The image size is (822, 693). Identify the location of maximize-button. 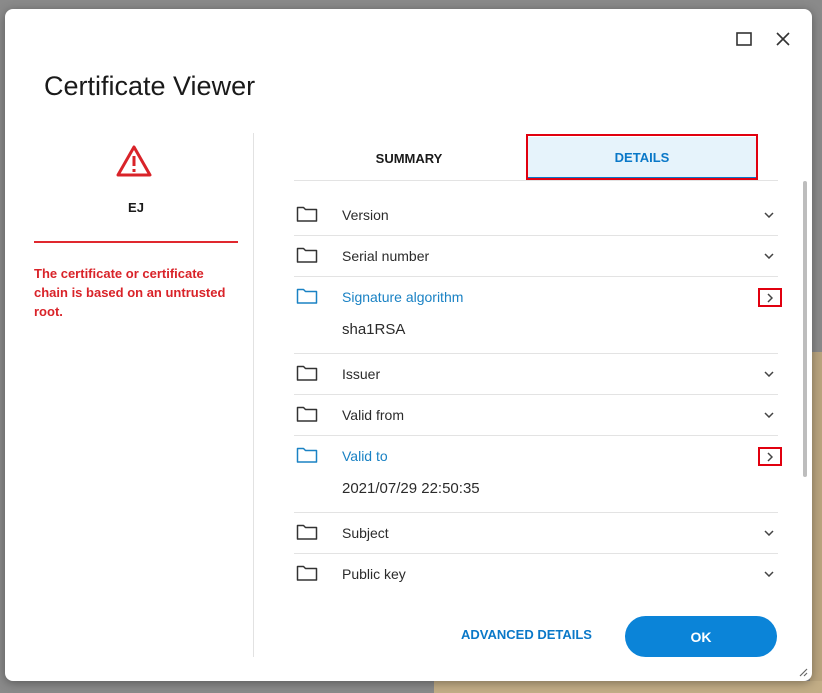
(744, 39).